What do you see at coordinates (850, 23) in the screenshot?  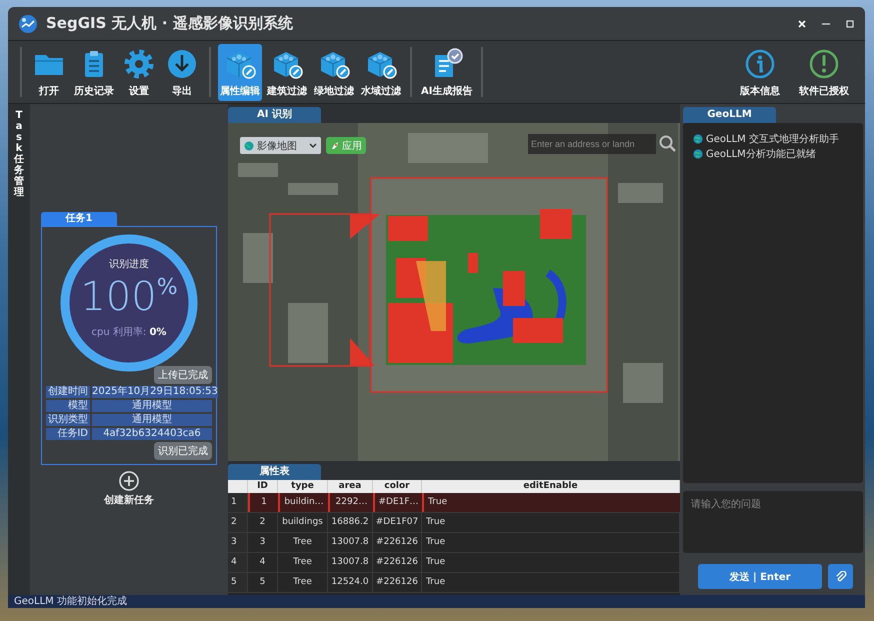 I see `maximize-icon` at bounding box center [850, 23].